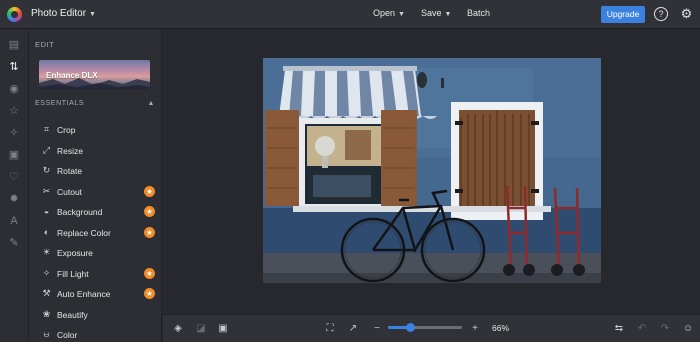 This screenshot has width=700, height=342. I want to click on undo-icon: ↶, so click(642, 329).